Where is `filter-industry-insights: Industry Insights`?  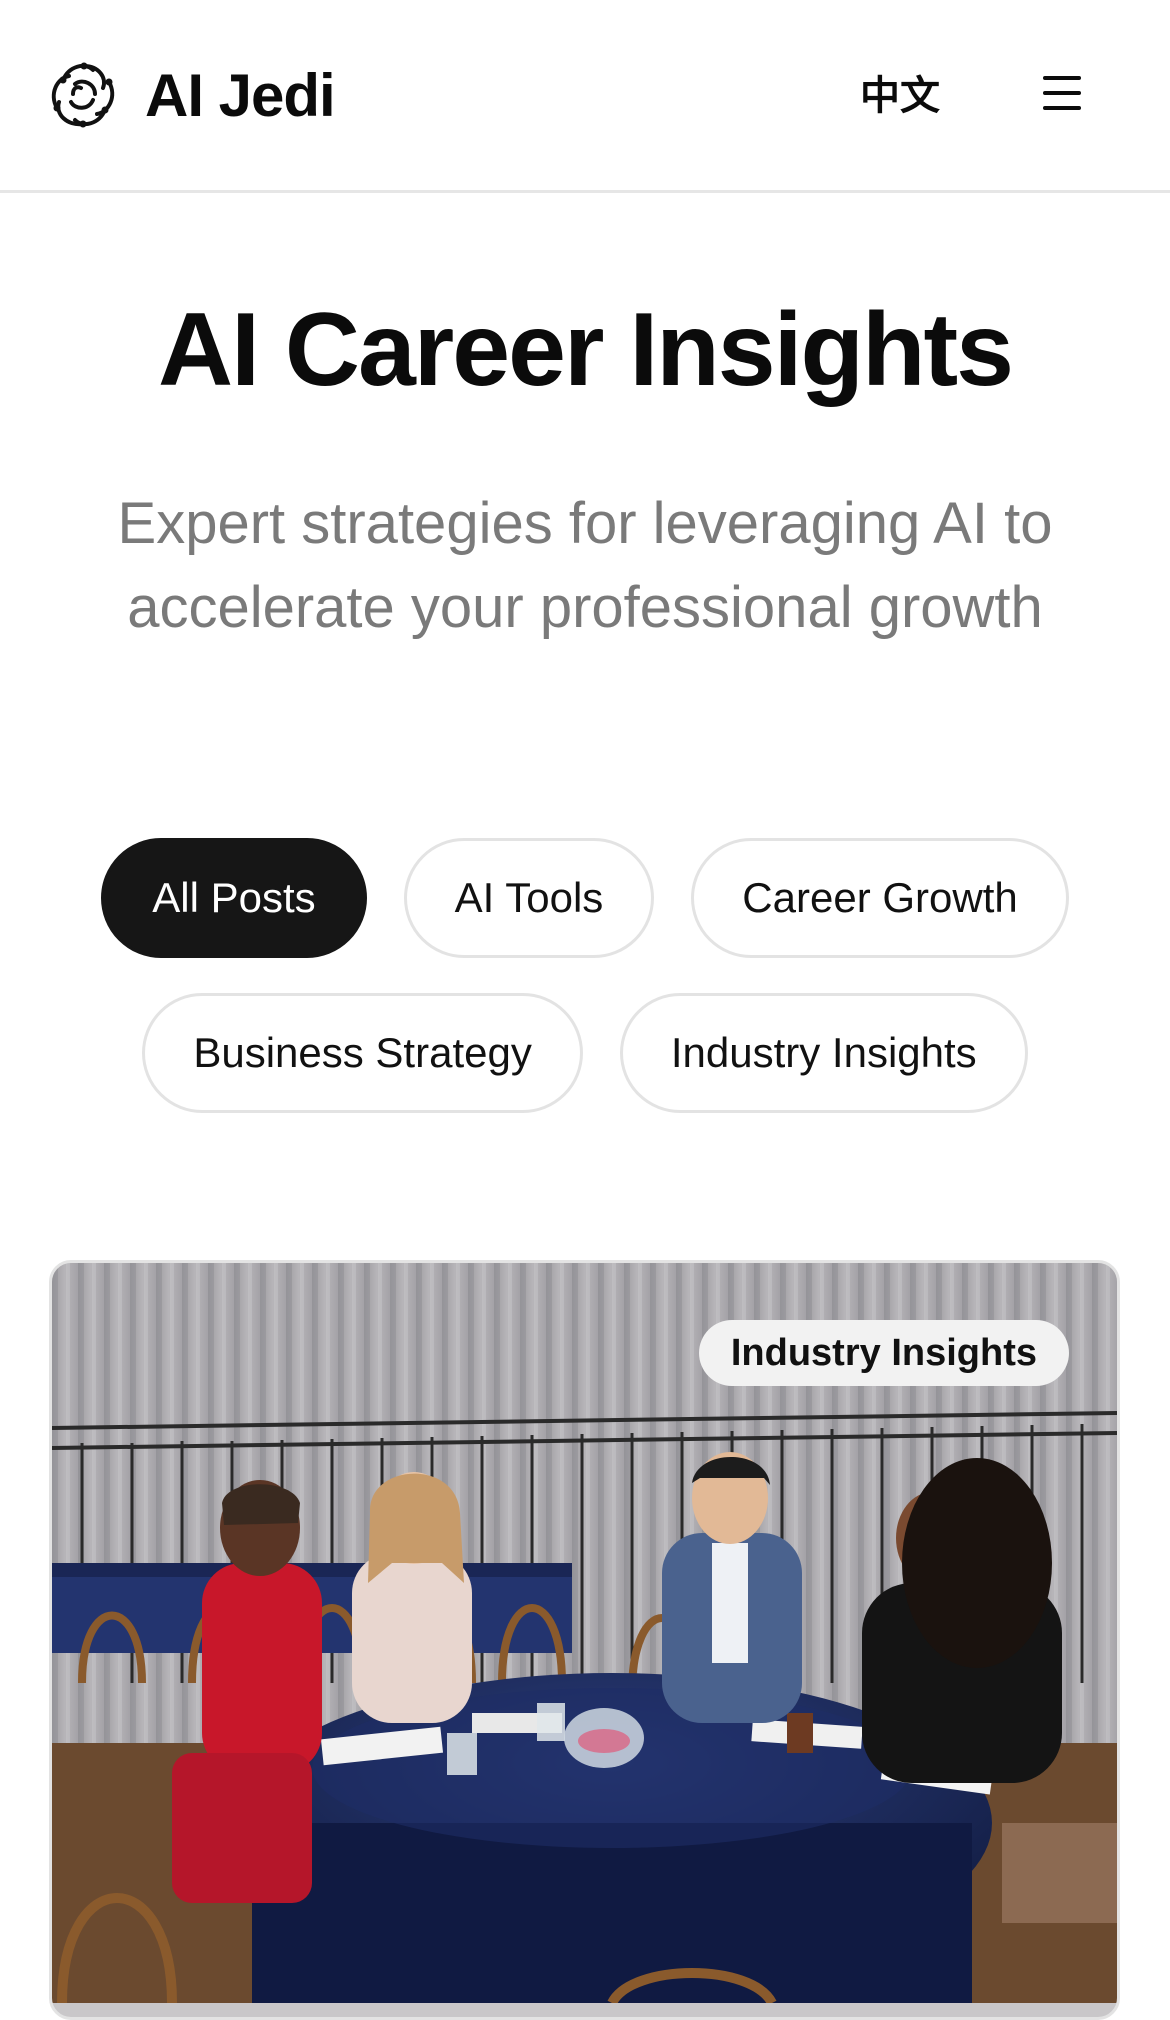 filter-industry-insights: Industry Insights is located at coordinates (823, 1053).